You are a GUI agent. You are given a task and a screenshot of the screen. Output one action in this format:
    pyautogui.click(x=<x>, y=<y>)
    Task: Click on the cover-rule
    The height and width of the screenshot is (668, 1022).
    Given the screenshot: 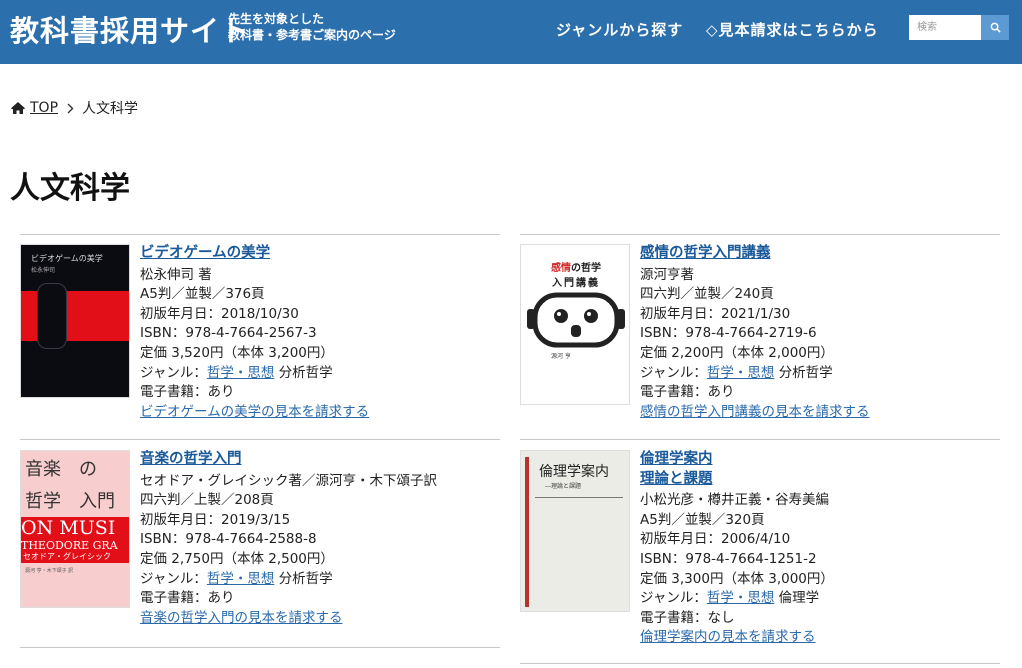 What is the action you would take?
    pyautogui.click(x=579, y=497)
    